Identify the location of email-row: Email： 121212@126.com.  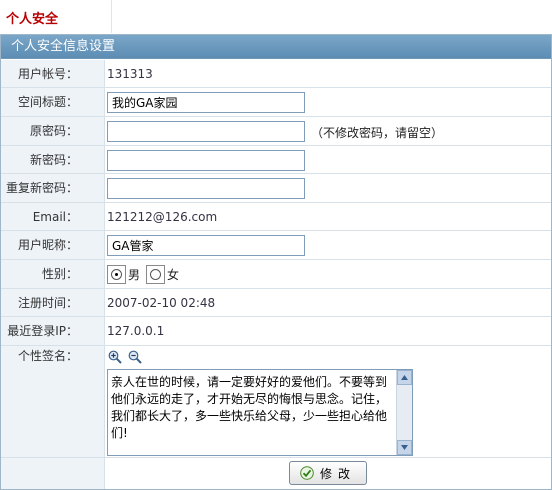
(276, 217).